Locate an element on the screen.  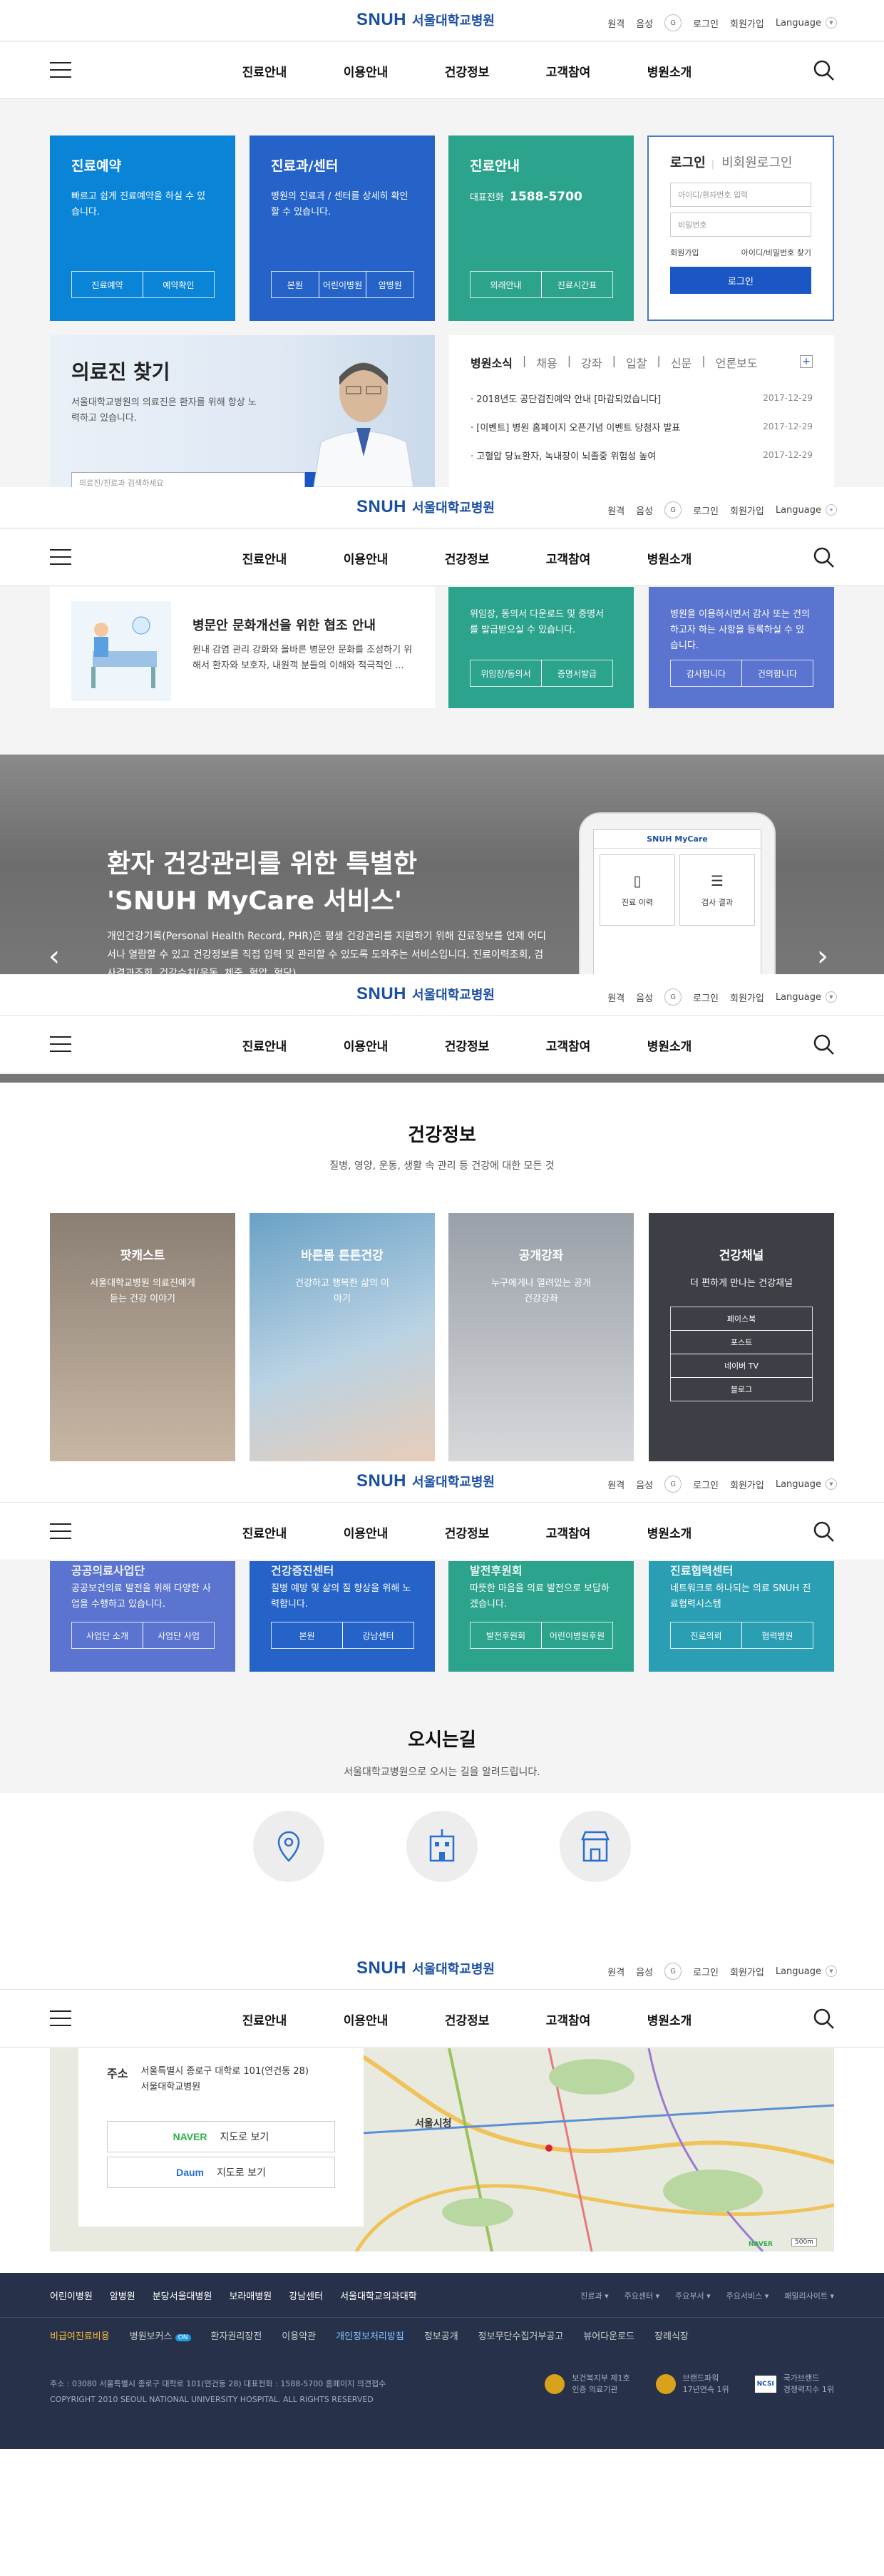
footer-dropdown: 진료과 ▾ is located at coordinates (594, 2296).